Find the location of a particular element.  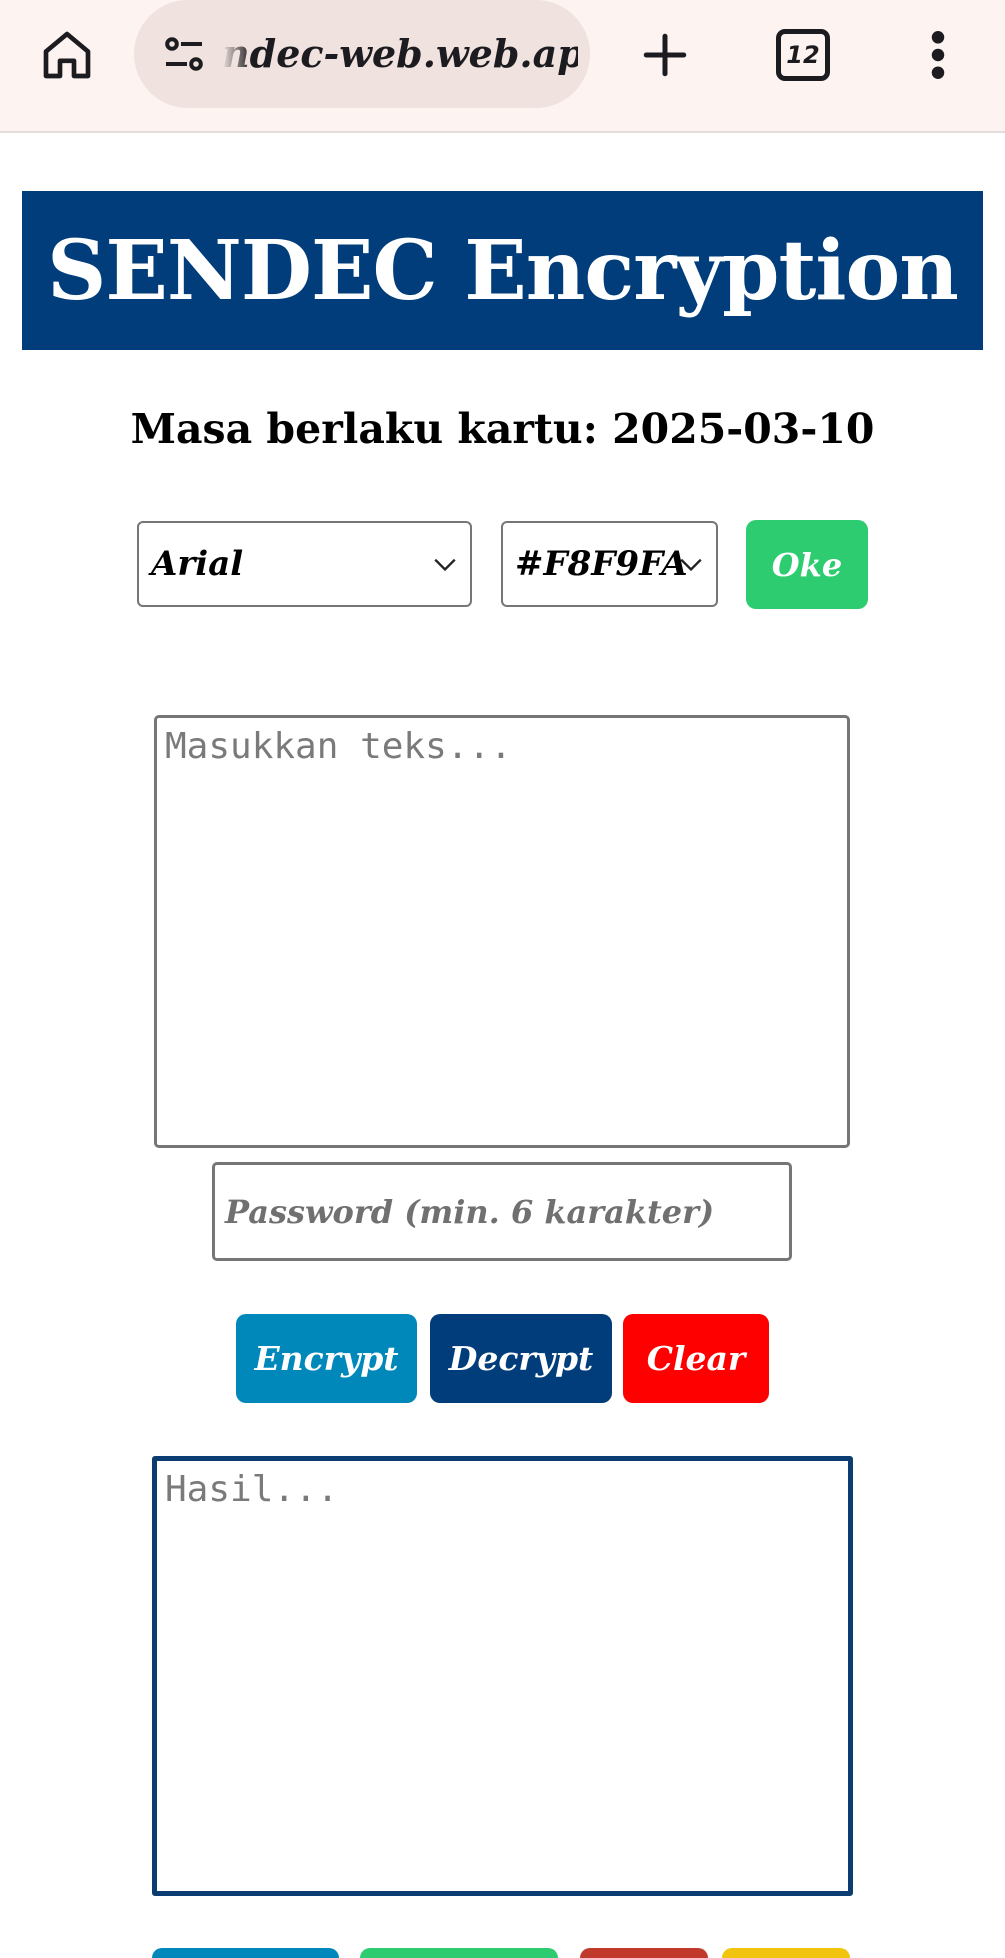

title-banner: SENDEC Encryption is located at coordinates (502, 270).